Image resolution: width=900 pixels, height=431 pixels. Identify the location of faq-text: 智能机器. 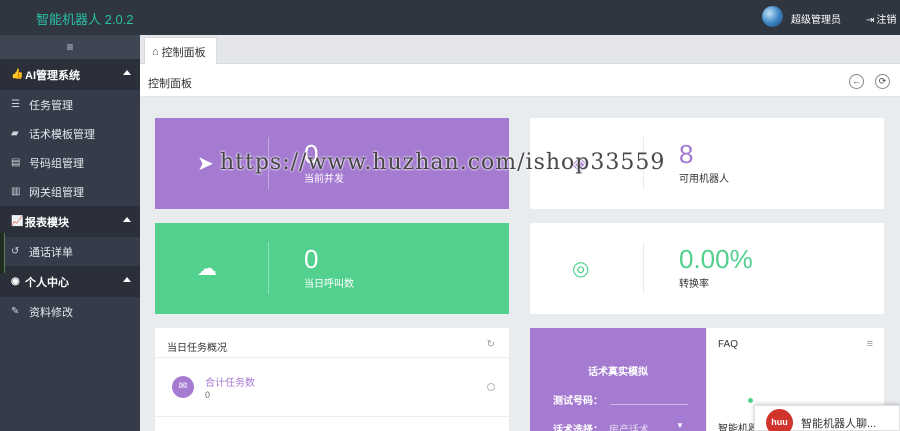
(738, 427).